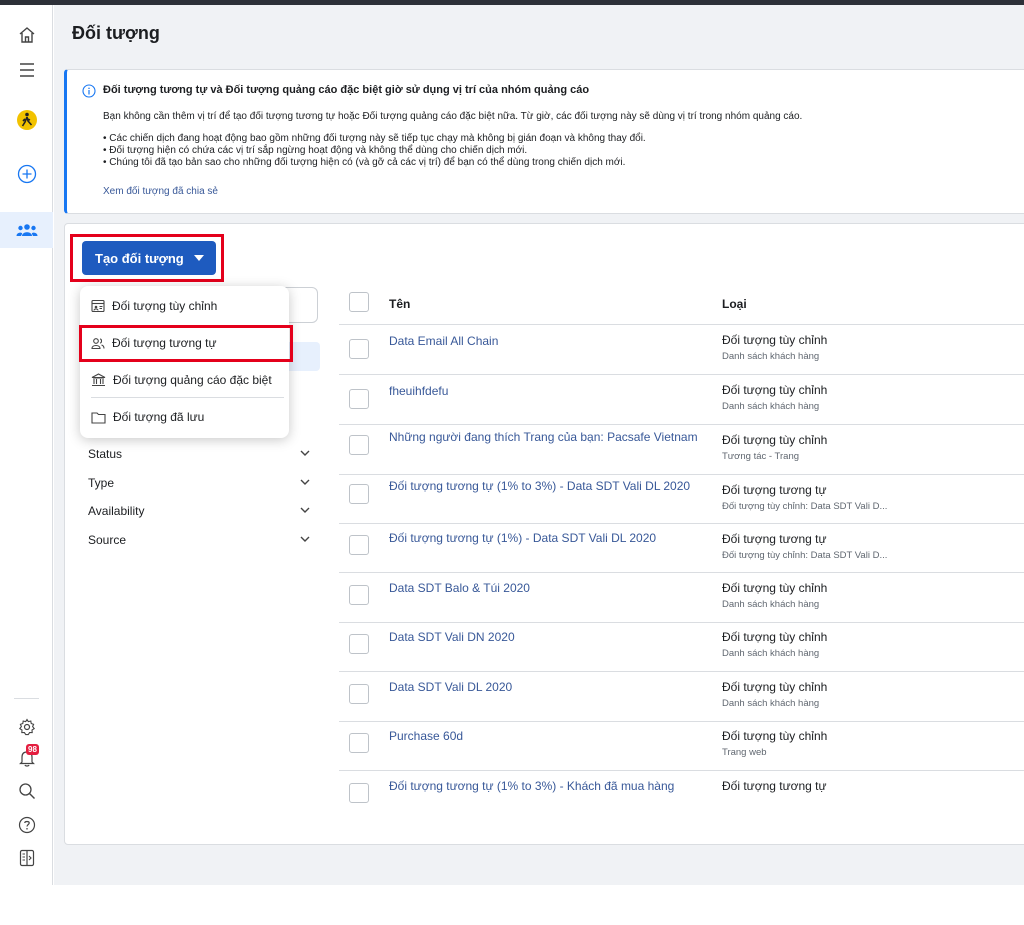 The height and width of the screenshot is (925, 1024). Describe the element at coordinates (359, 302) in the screenshot. I see `select-all-checkbox` at that location.